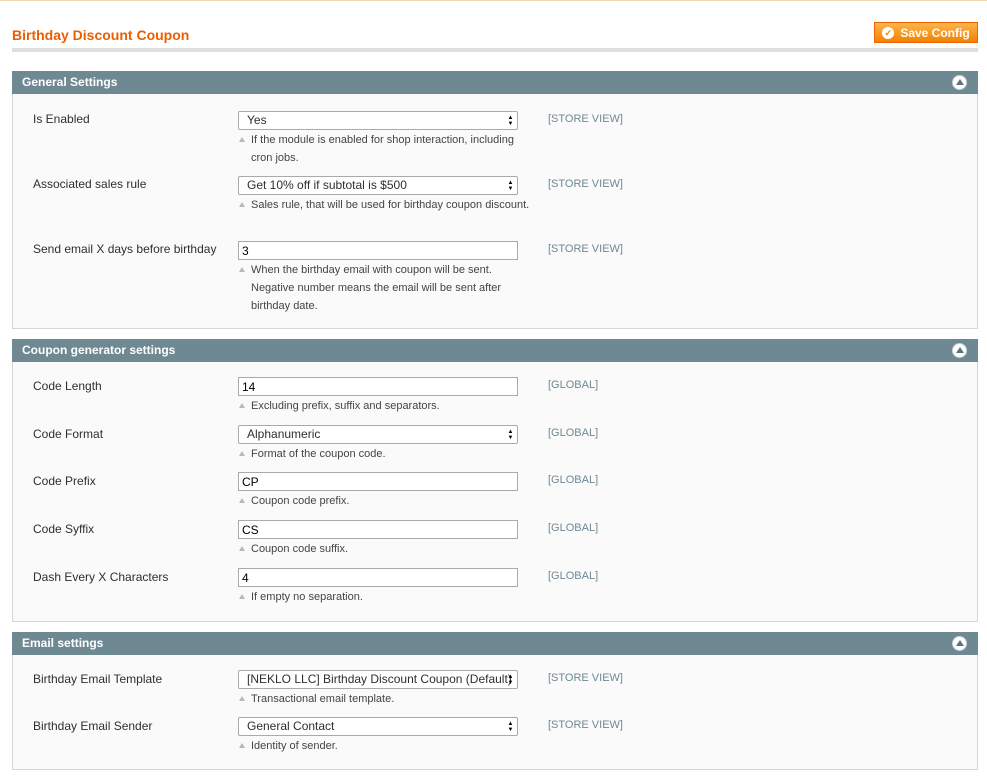  What do you see at coordinates (378, 434) in the screenshot?
I see `code-format-select: Alphanumeric ▲ ▼` at bounding box center [378, 434].